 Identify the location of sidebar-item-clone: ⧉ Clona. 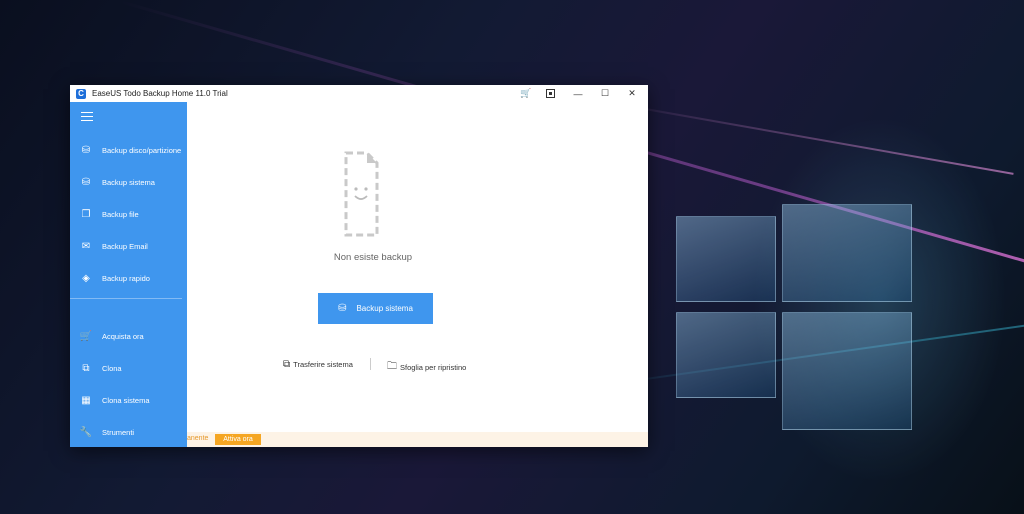
(128, 368).